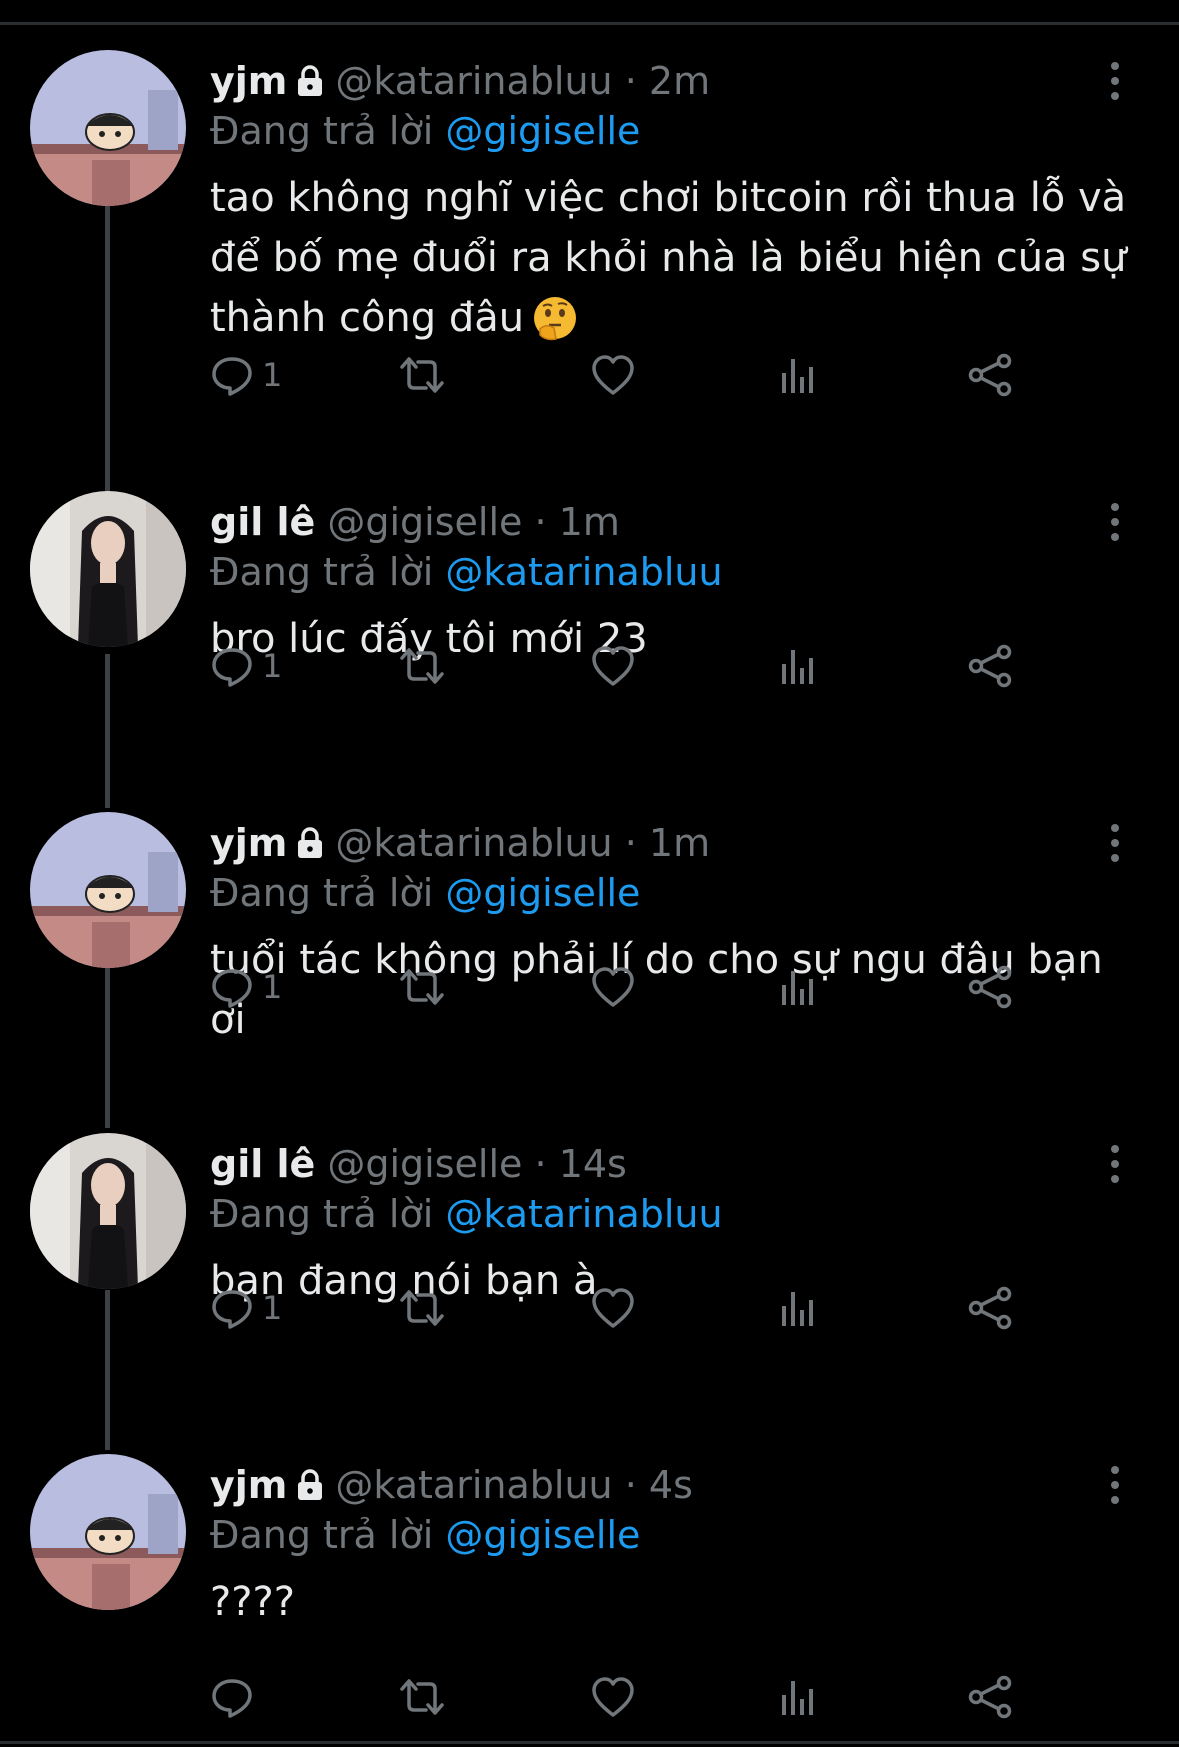  What do you see at coordinates (670, 1697) in the screenshot?
I see `tweet-actions` at bounding box center [670, 1697].